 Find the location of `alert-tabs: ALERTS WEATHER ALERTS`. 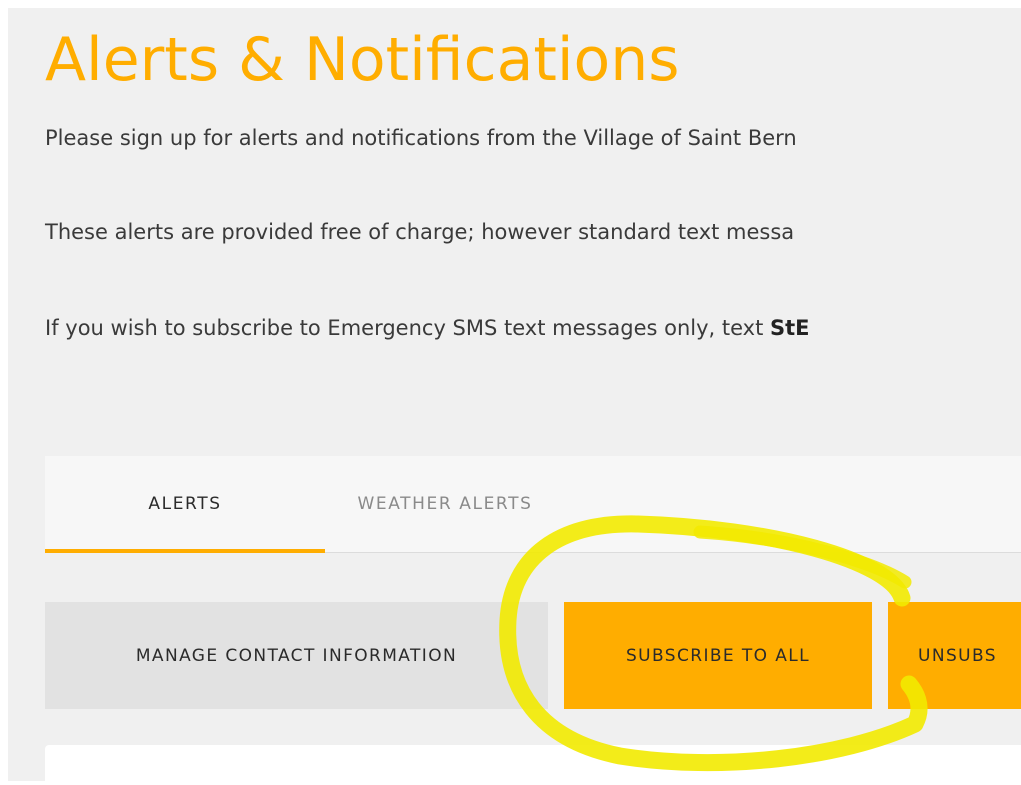

alert-tabs: ALERTS WEATHER ALERTS is located at coordinates (533, 504).